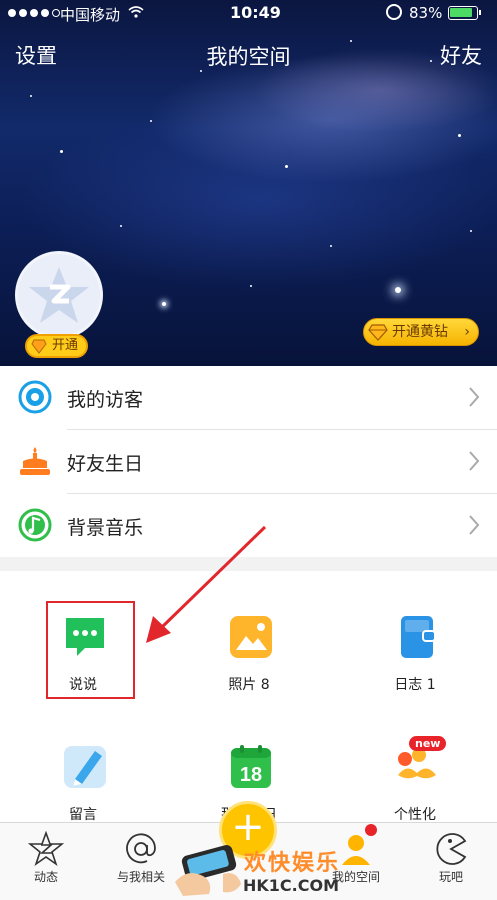  I want to click on carrier-name: 中国移动, so click(90, 15).